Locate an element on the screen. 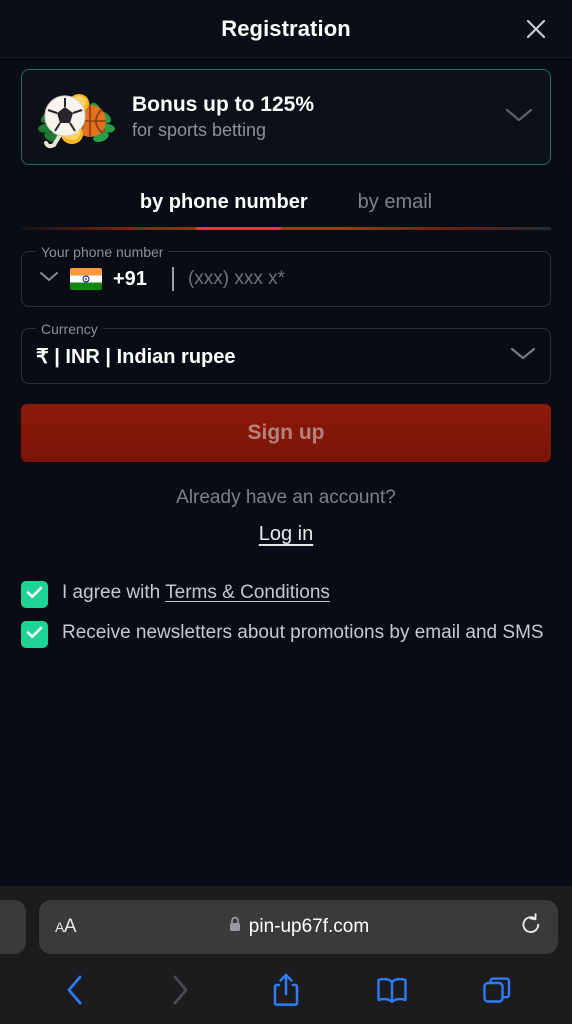 The width and height of the screenshot is (572, 1024). reload-icon is located at coordinates (531, 927).